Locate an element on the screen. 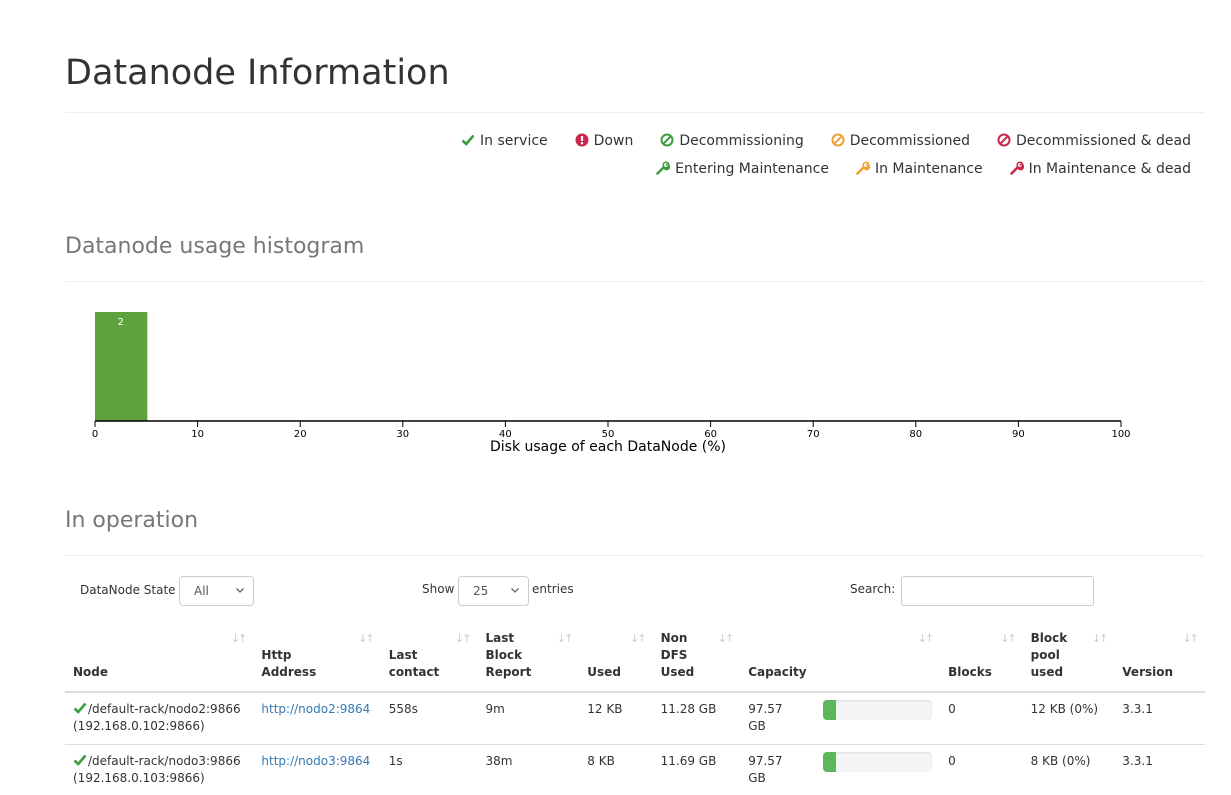 The height and width of the screenshot is (795, 1231). block-pool-used: 12 KB (0%) is located at coordinates (1064, 709).